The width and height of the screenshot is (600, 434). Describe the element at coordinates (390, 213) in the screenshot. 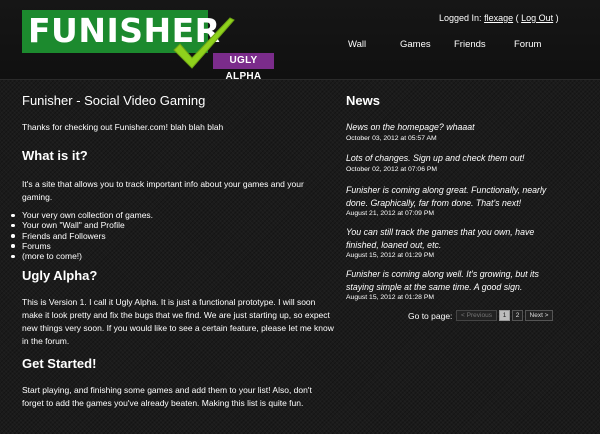

I see `news-date: August 21, 2012 at 07:09 PM` at that location.